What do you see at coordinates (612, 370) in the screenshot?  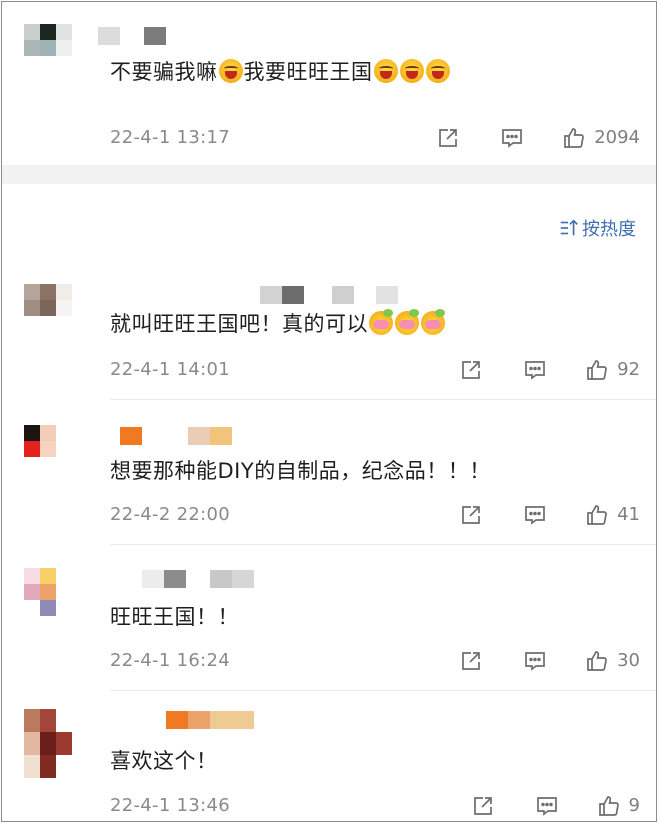 I see `like-button: 92` at bounding box center [612, 370].